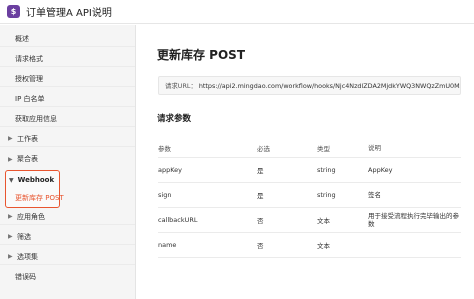 The image size is (474, 299). What do you see at coordinates (67, 277) in the screenshot?
I see `sidebar-item-error-codes: 错误码` at bounding box center [67, 277].